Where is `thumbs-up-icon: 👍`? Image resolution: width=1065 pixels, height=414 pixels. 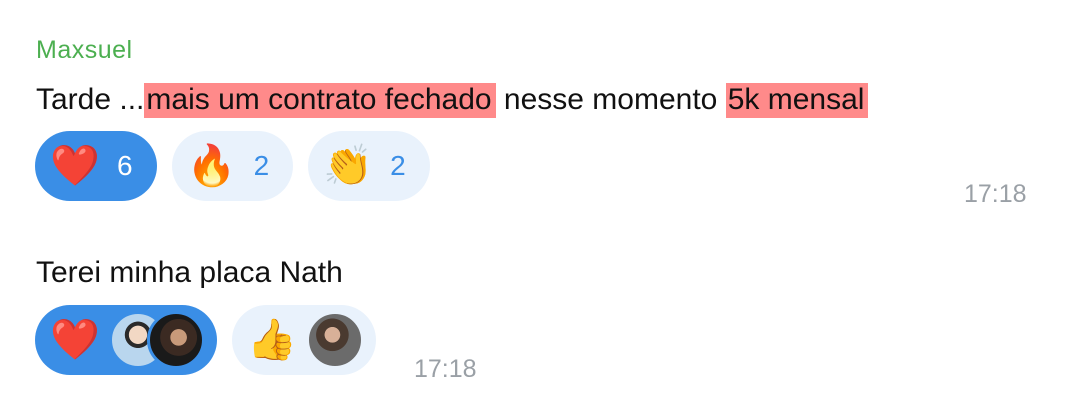 thumbs-up-icon: 👍 is located at coordinates (272, 340).